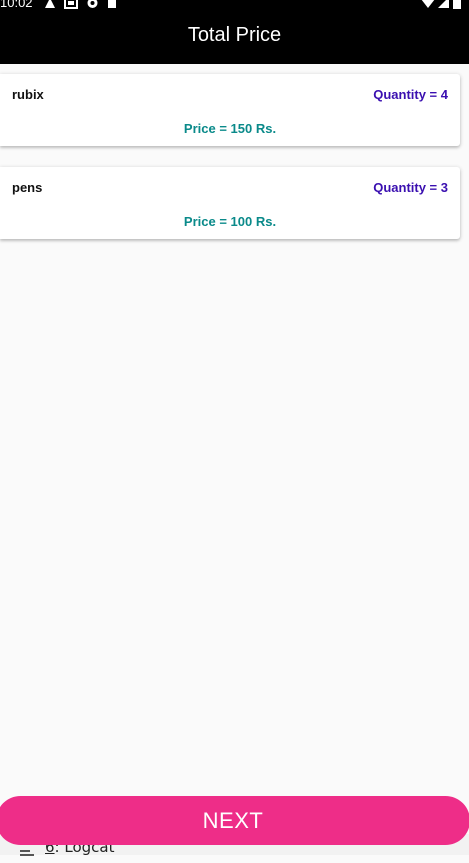 The width and height of the screenshot is (469, 863). What do you see at coordinates (410, 94) in the screenshot?
I see `item-quantity: Quantity = 4` at bounding box center [410, 94].